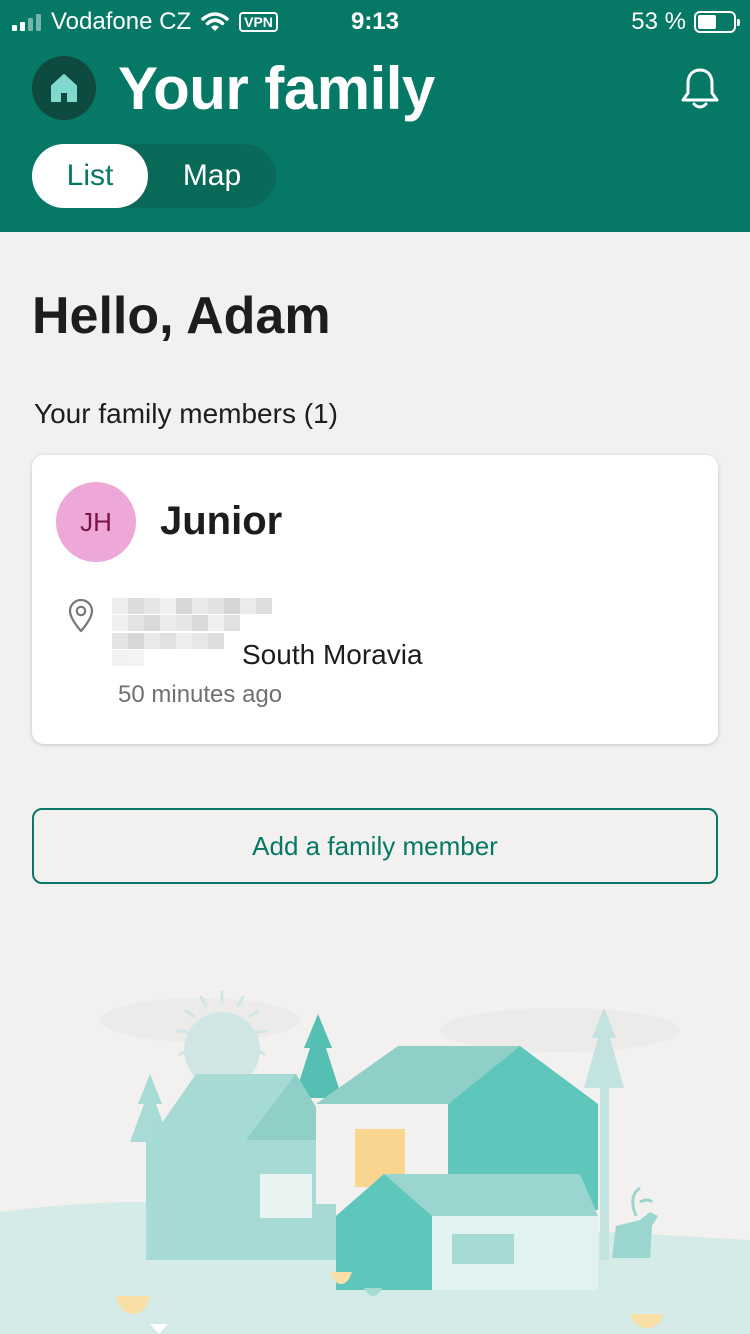 This screenshot has width=750, height=1334. Describe the element at coordinates (276, 88) in the screenshot. I see `page-title: Your family` at that location.